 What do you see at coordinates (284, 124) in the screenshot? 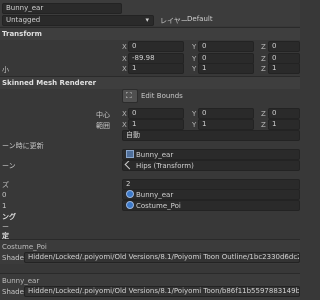
I see `extent-z-field: 1` at bounding box center [284, 124].